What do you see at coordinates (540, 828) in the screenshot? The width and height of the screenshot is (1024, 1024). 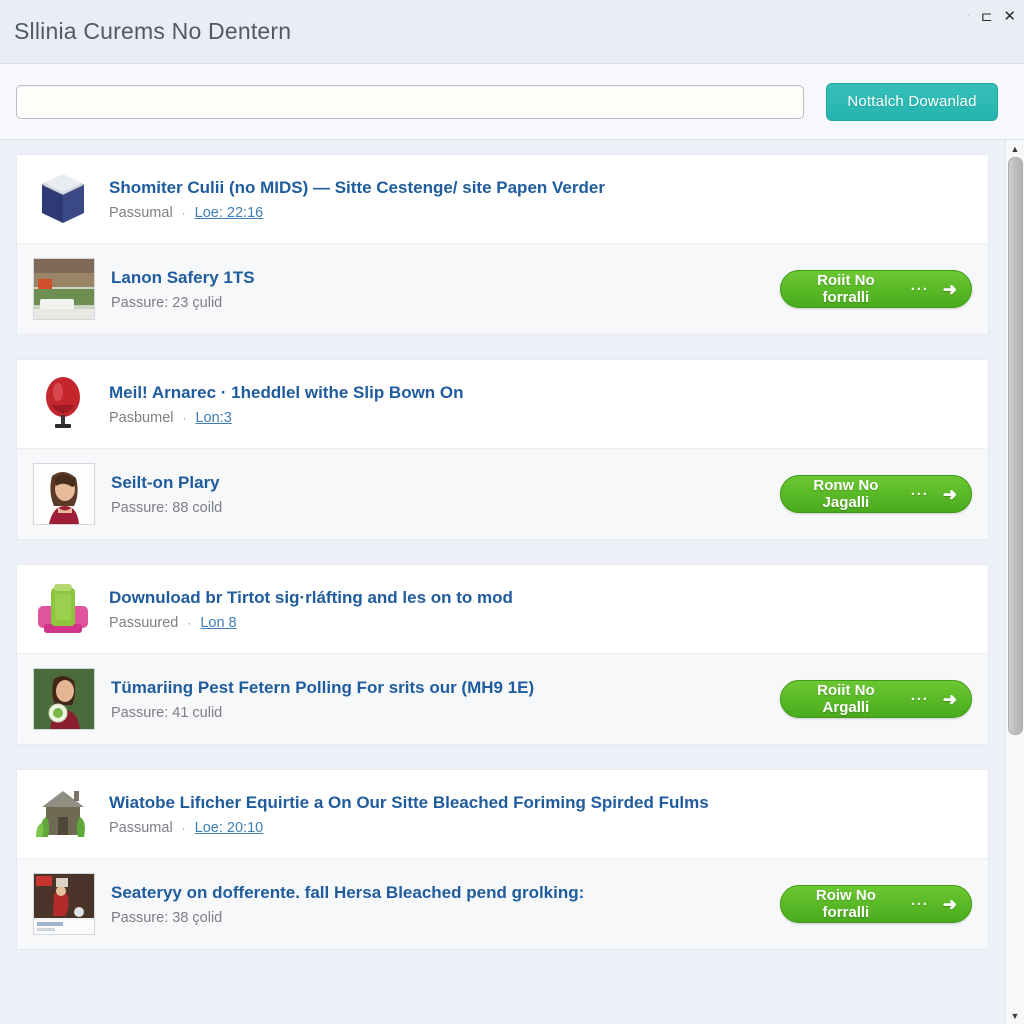 I see `result-meta: Passumal · Loe: 20:10` at bounding box center [540, 828].